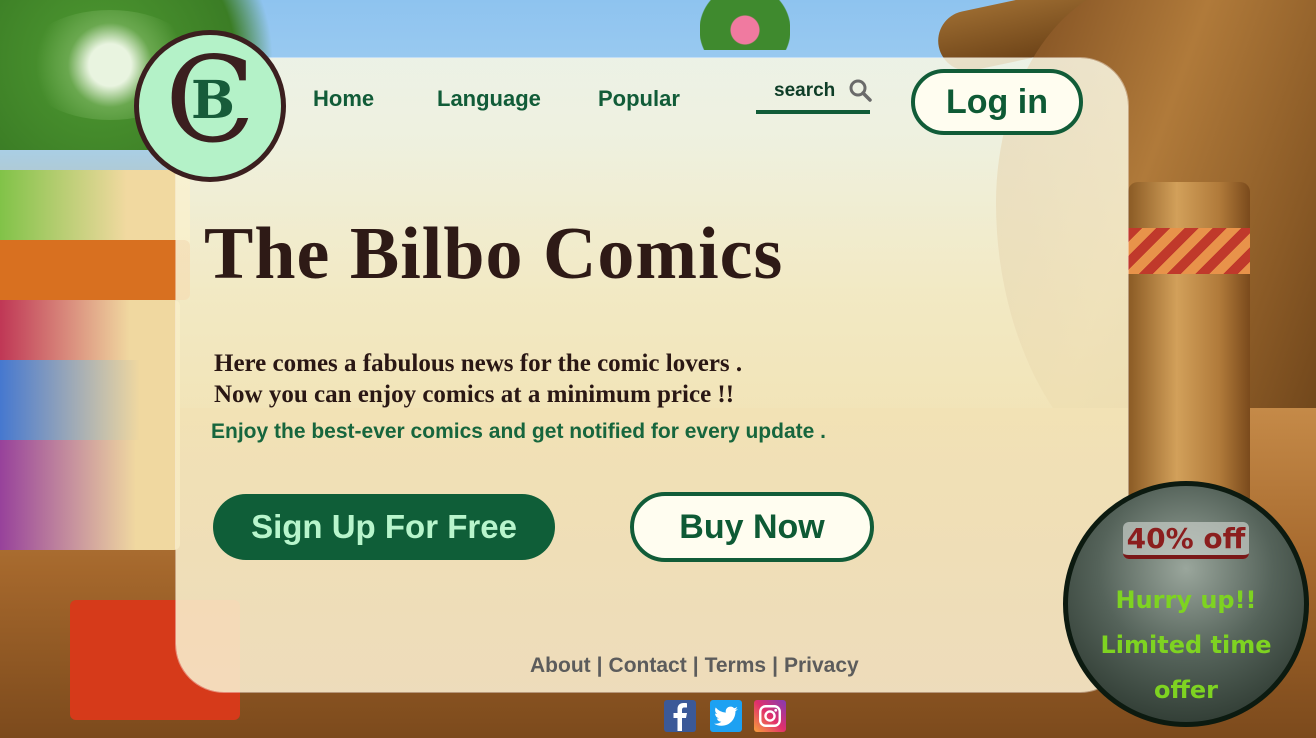 The width and height of the screenshot is (1316, 738). I want to click on discount-subtitle: Hurry up!! Limited time offer, so click(1186, 645).